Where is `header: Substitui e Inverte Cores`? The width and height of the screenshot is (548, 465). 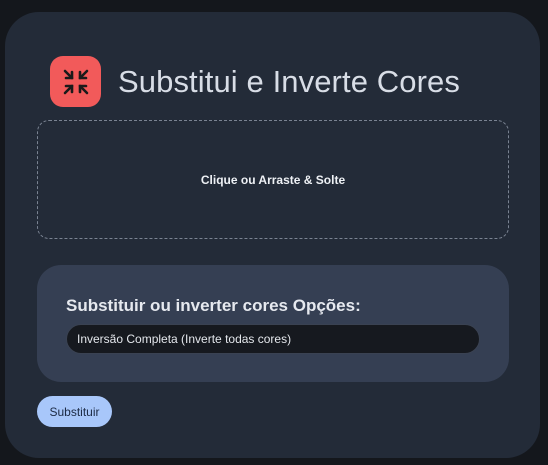 header: Substitui e Inverte Cores is located at coordinates (255, 81).